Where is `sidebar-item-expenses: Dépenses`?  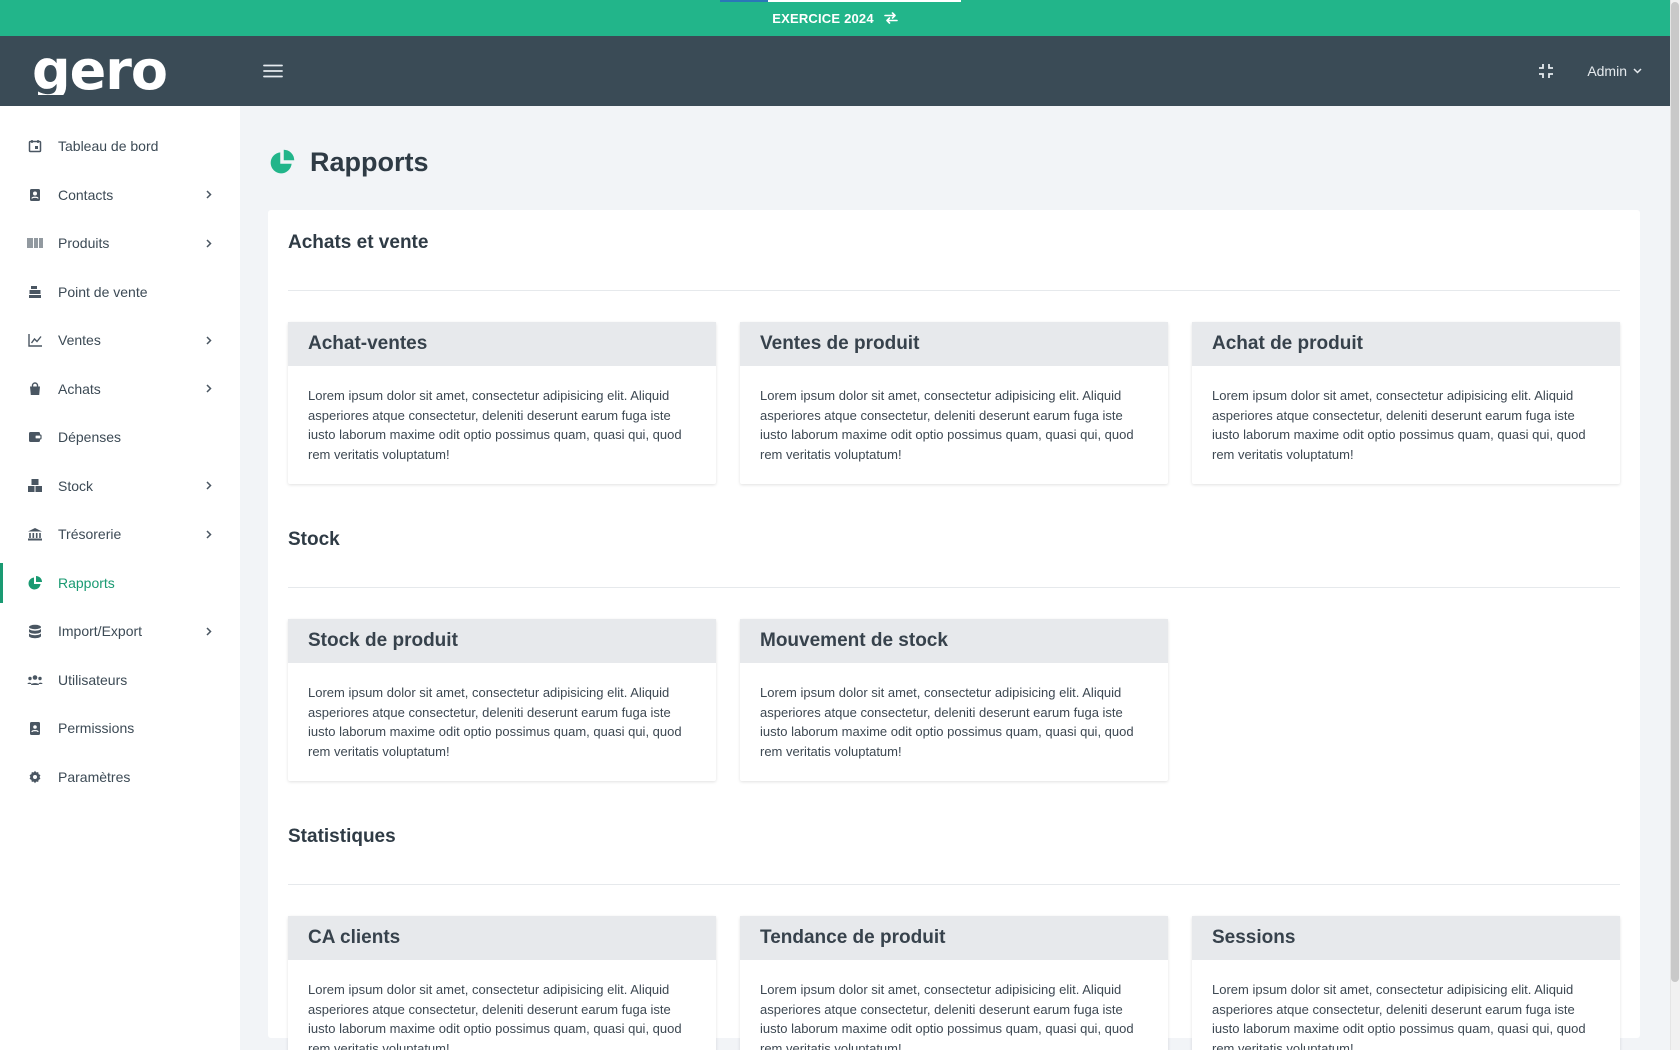 sidebar-item-expenses: Dépenses is located at coordinates (120, 437).